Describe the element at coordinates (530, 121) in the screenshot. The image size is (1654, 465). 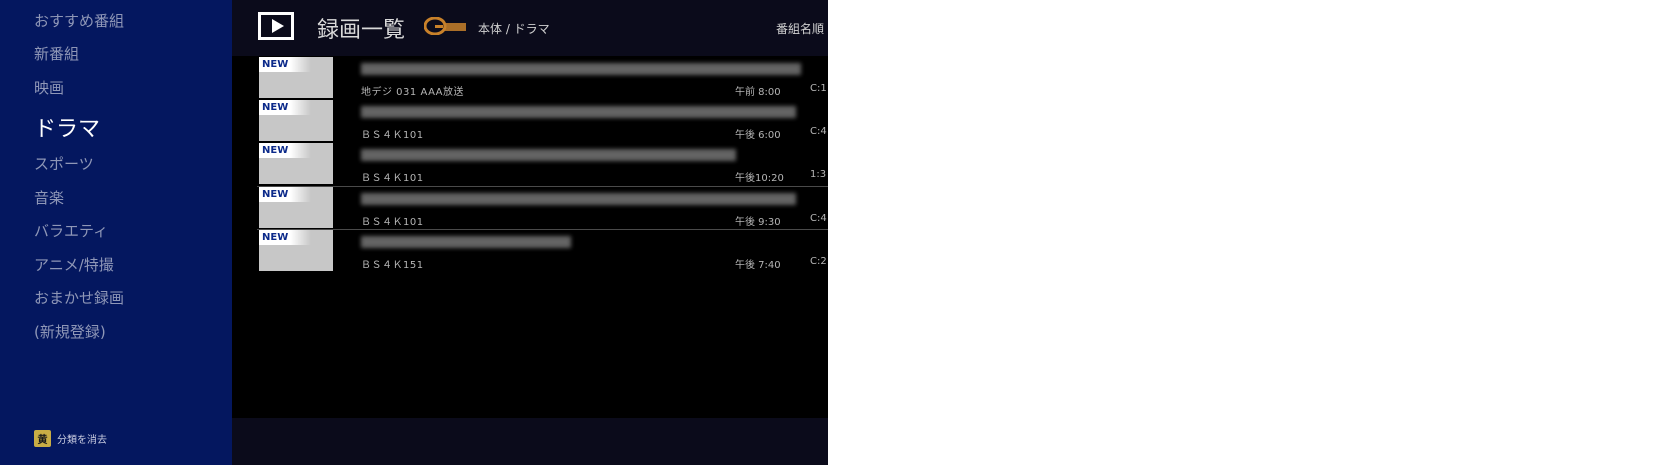
I see `recording-row: NEW ＢＳ４Ｋ101 午後 6:00 C:4` at that location.